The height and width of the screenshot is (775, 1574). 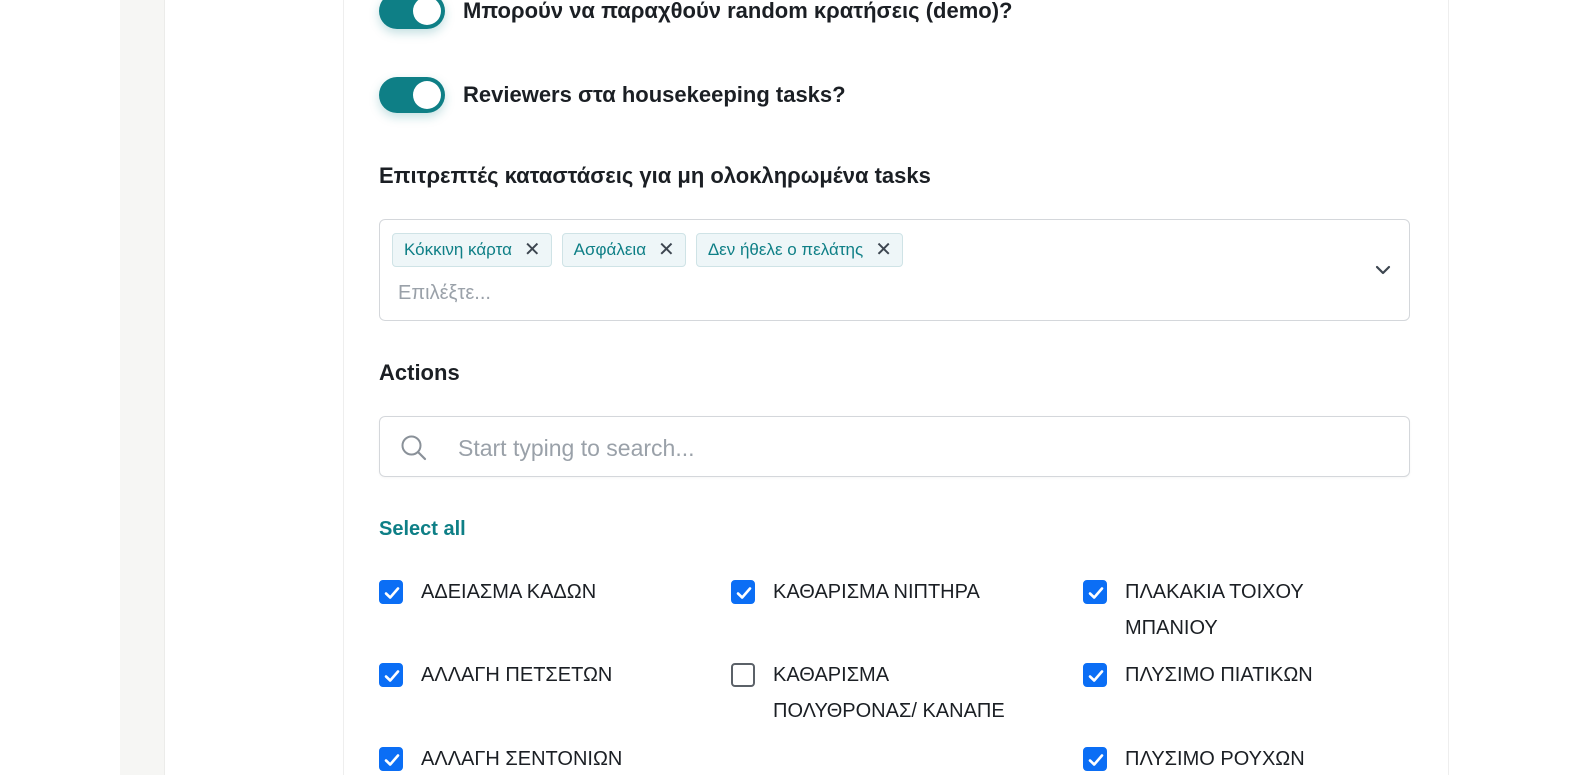 I want to click on chip-red-card: Κόκκινη κάρτα ✕, so click(x=472, y=250).